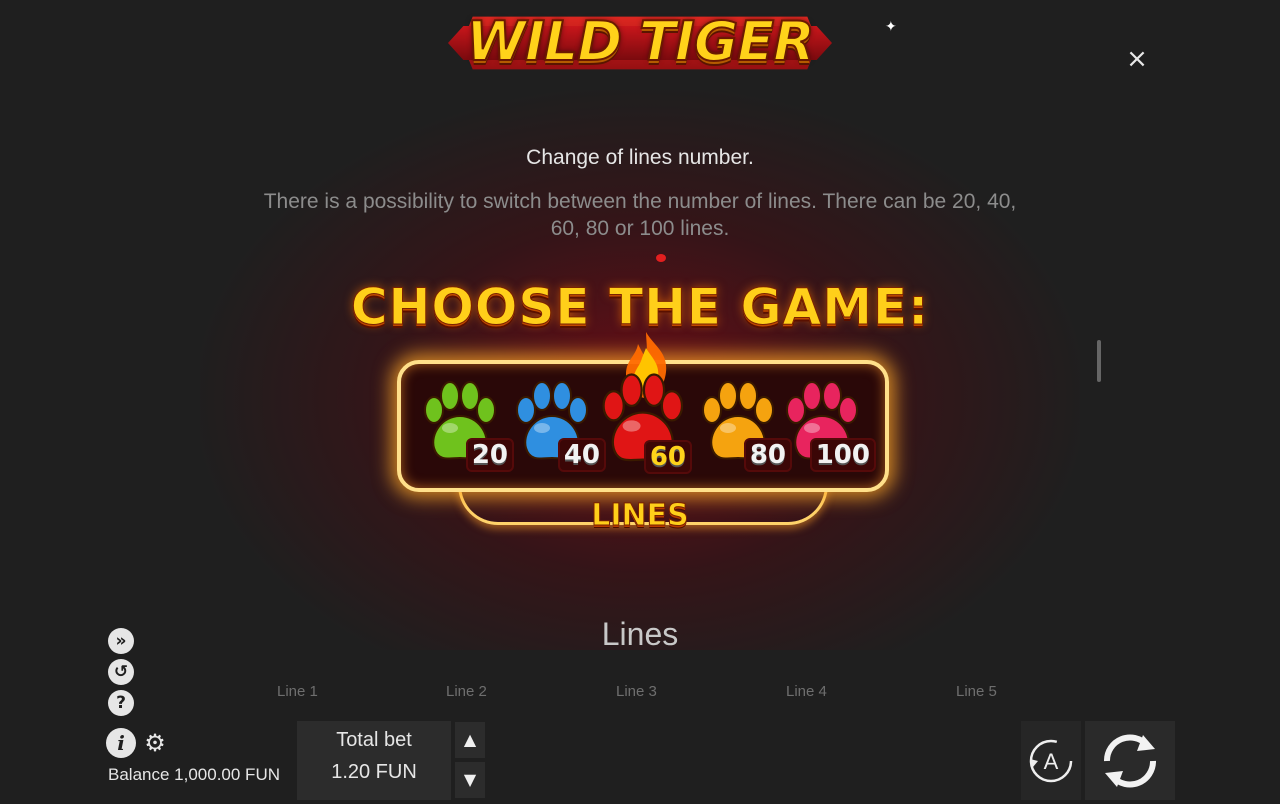  I want to click on bet-decrease-button: ▼, so click(470, 780).